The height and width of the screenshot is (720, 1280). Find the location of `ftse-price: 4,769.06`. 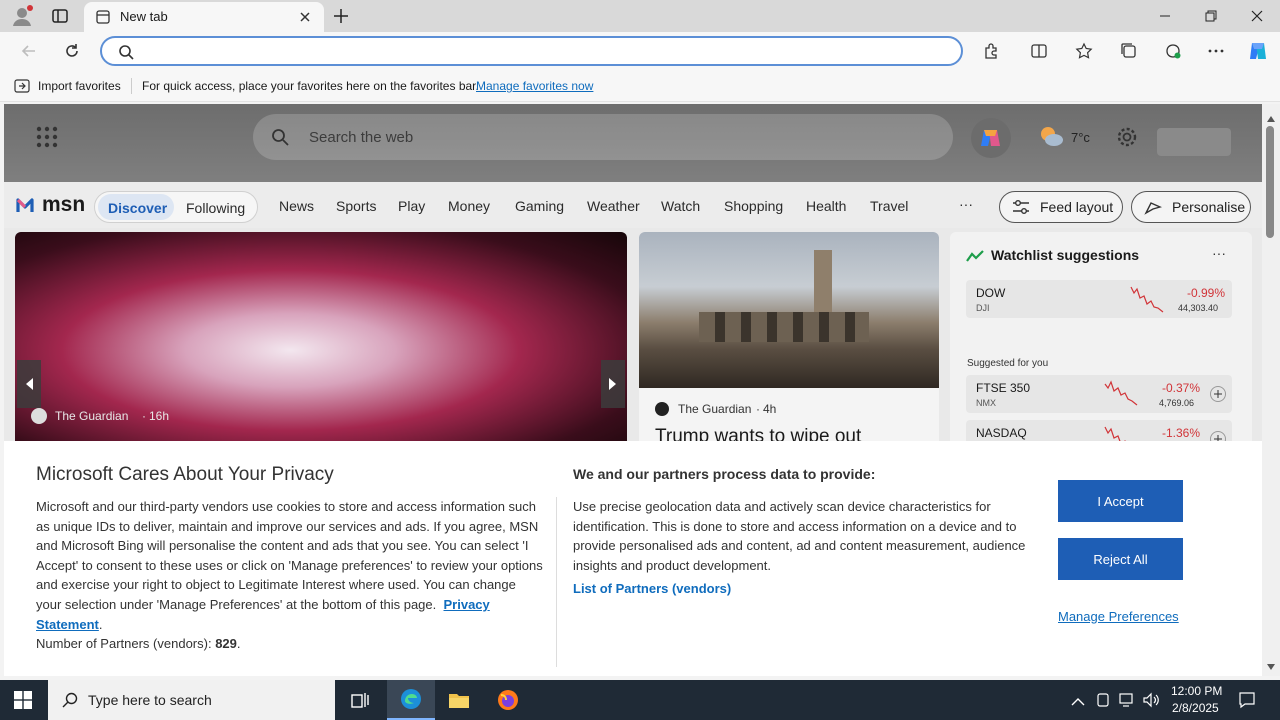

ftse-price: 4,769.06 is located at coordinates (1177, 403).